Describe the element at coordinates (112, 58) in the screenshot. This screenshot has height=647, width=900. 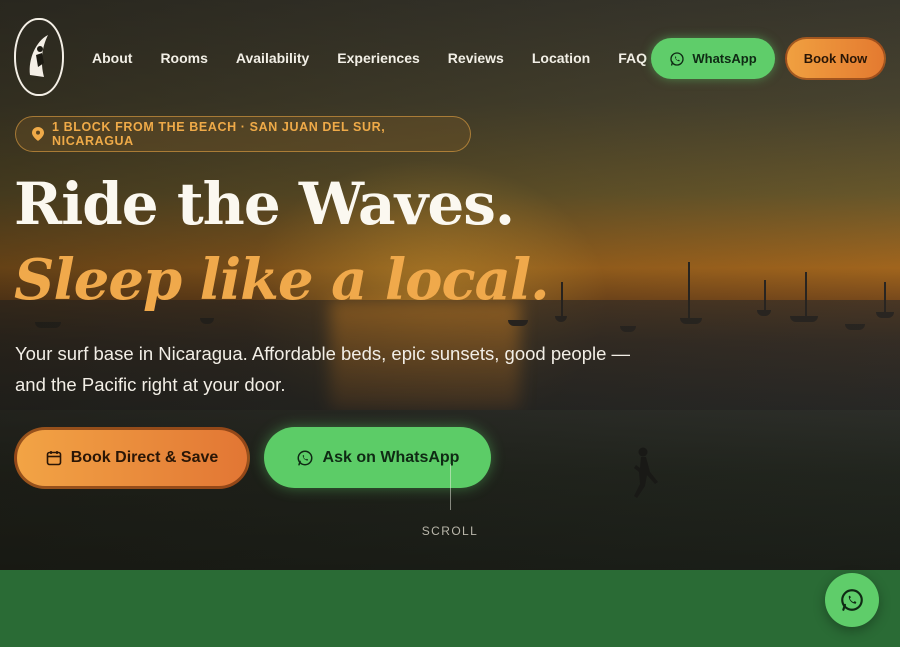
I see `nav-about: About` at that location.